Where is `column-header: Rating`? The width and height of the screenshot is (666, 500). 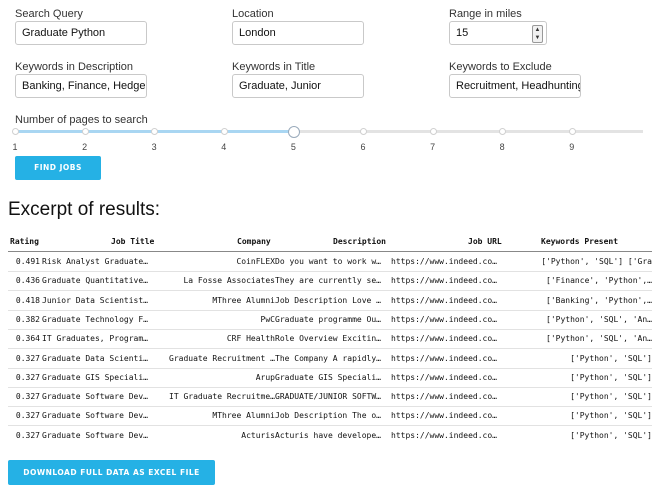 column-header: Rating is located at coordinates (24, 241).